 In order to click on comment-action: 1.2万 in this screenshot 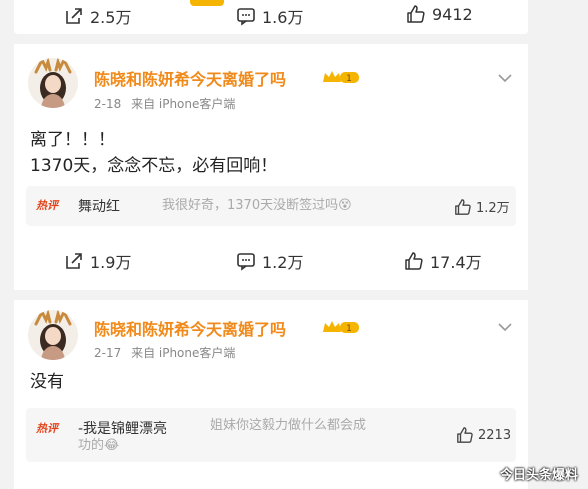, I will do `click(269, 261)`.